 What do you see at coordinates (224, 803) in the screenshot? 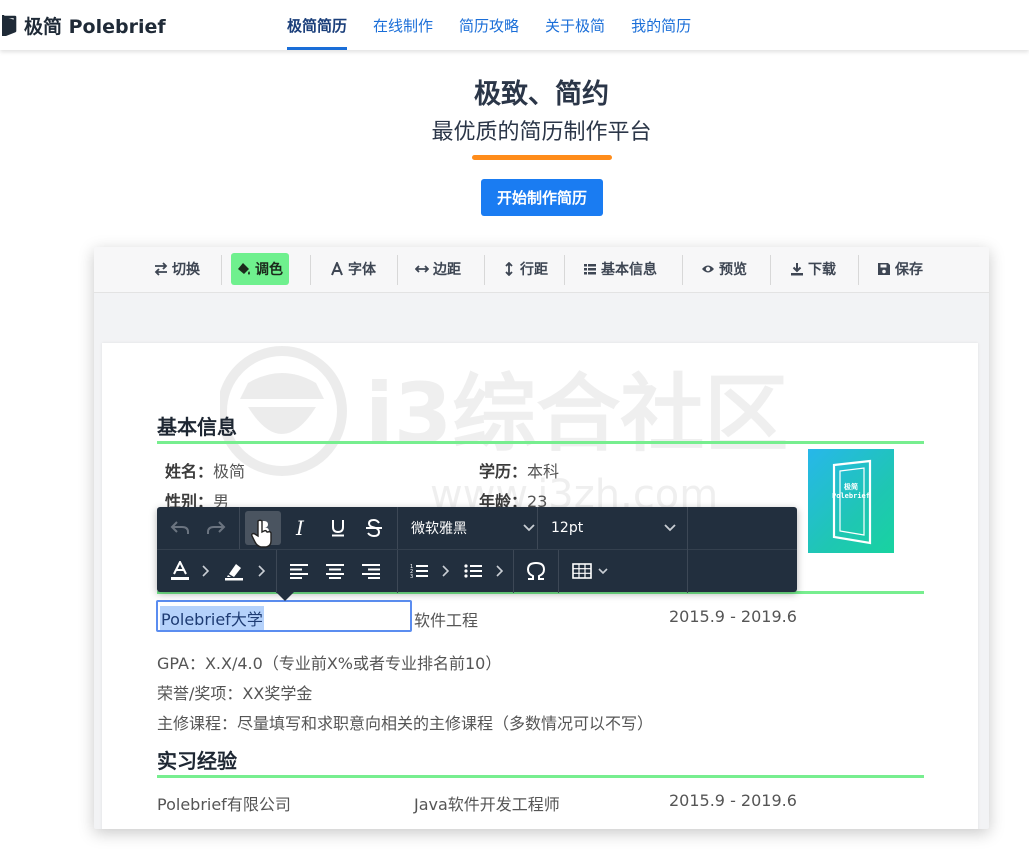
I see `company-value: Polebrief有限公司` at bounding box center [224, 803].